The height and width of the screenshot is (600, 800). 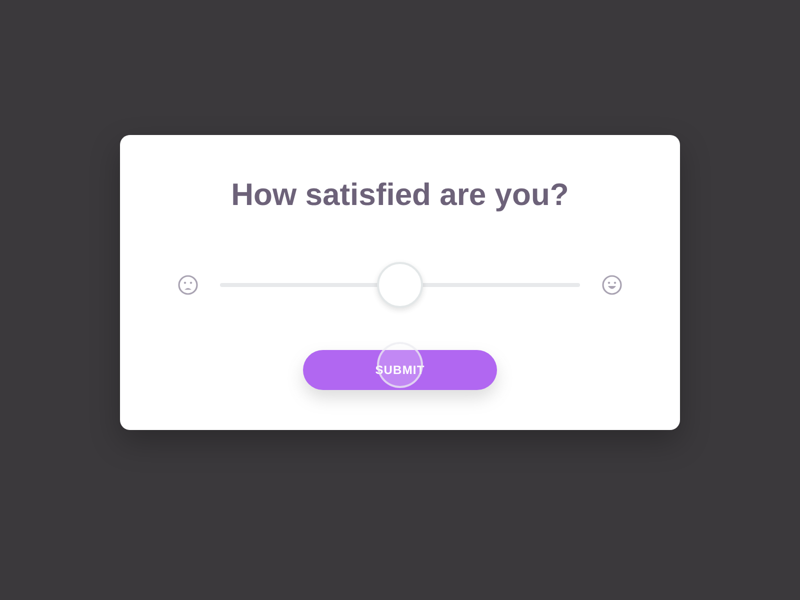 I want to click on satisfaction-slider, so click(x=400, y=285).